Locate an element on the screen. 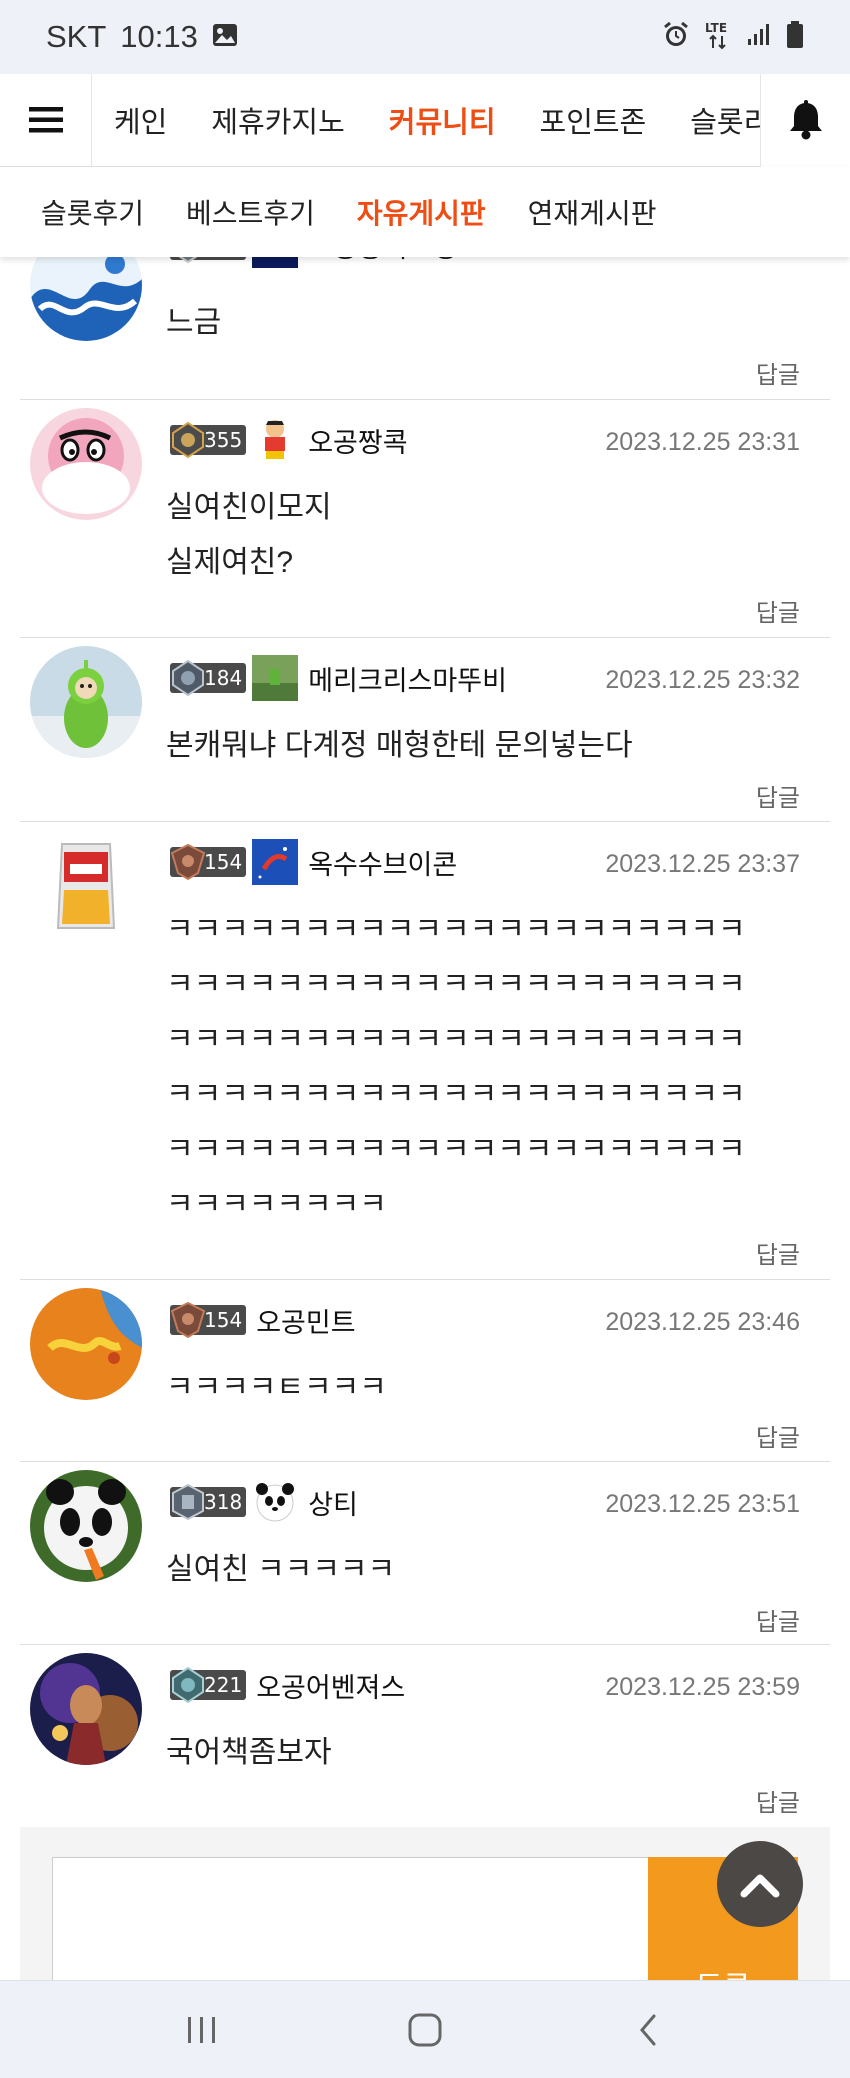 Image resolution: width=850 pixels, height=2078 pixels. hamburger-icon is located at coordinates (45, 120).